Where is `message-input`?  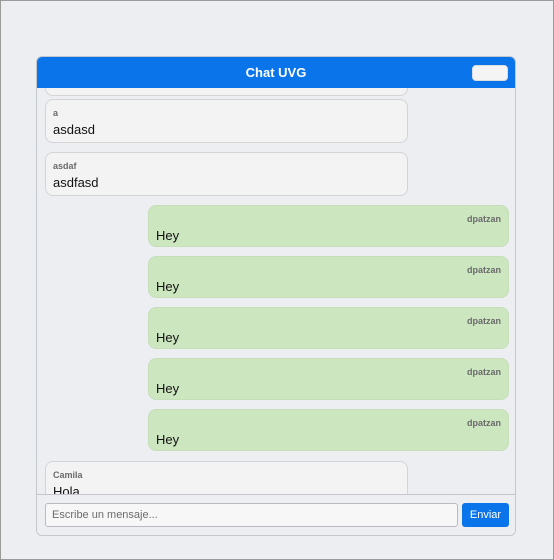 message-input is located at coordinates (251, 515).